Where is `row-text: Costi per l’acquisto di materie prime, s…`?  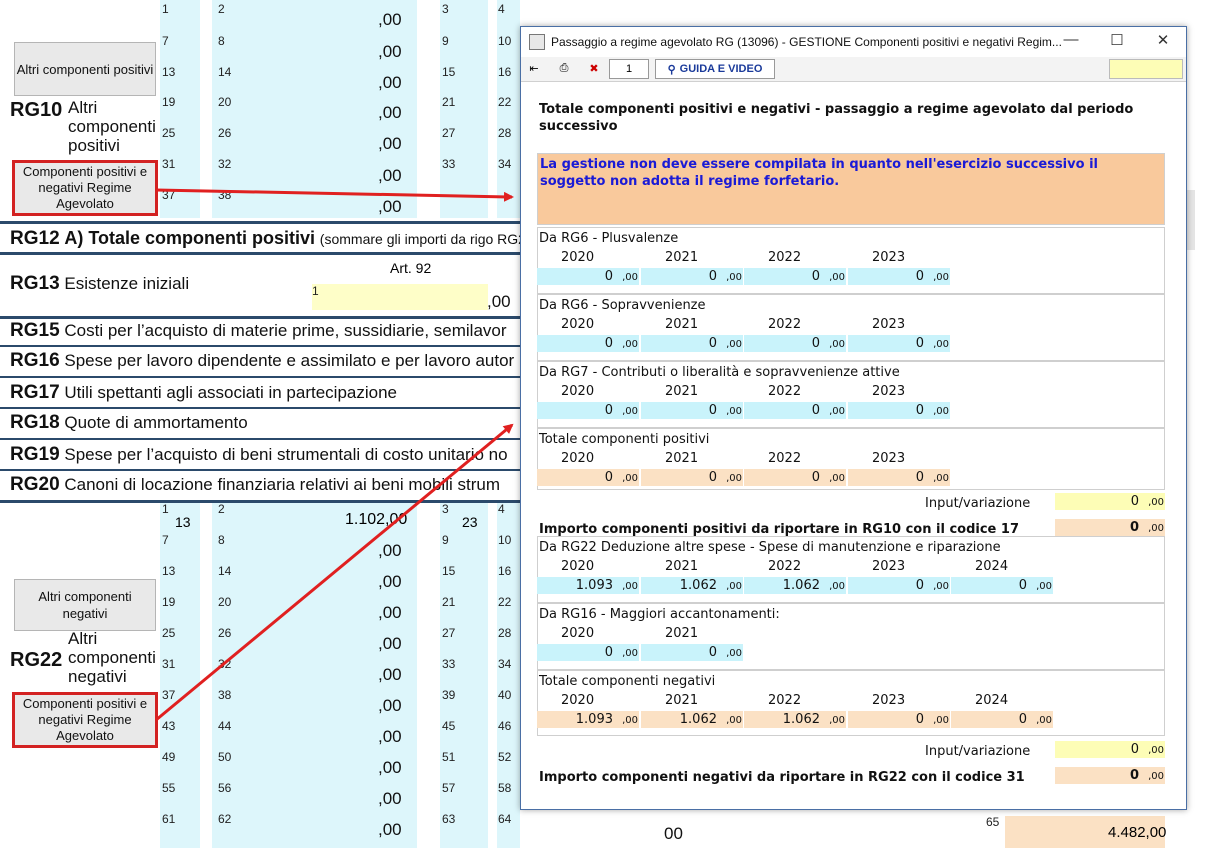
row-text: Costi per l’acquisto di materie prime, s… is located at coordinates (285, 330).